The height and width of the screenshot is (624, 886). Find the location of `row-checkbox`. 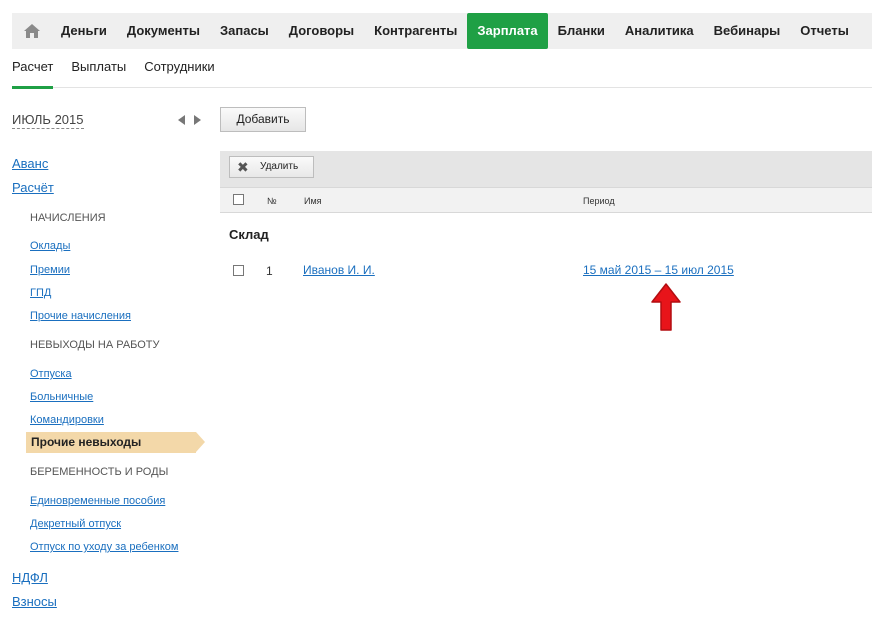

row-checkbox is located at coordinates (238, 270).